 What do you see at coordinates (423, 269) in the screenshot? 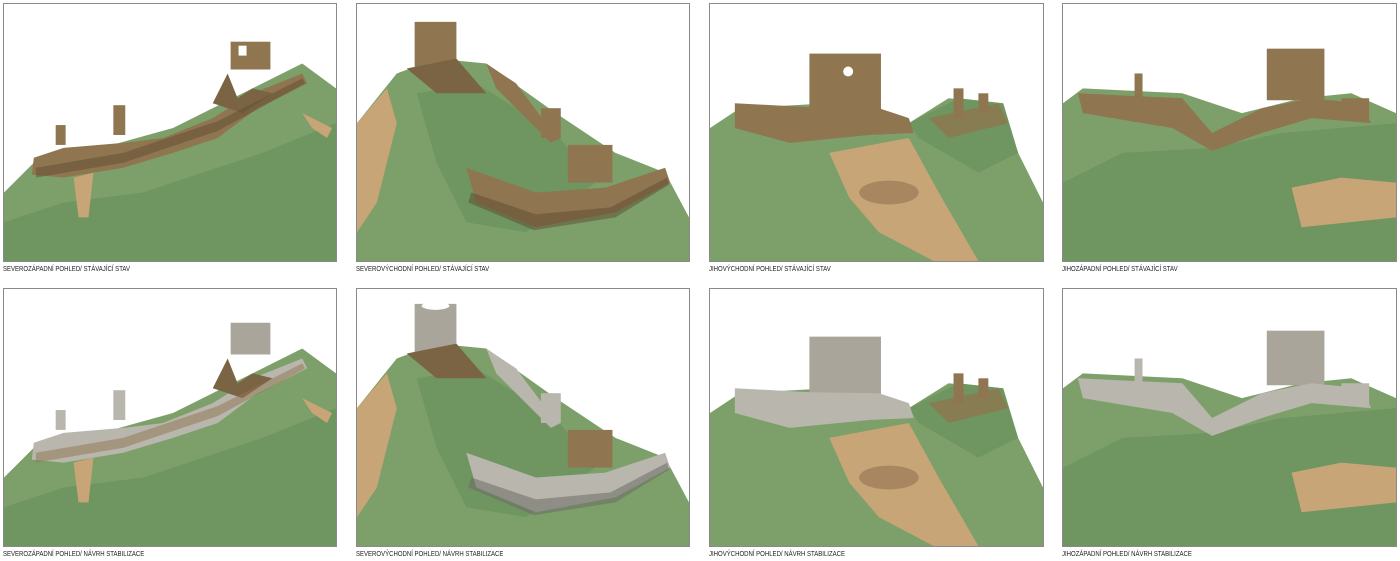
I see `caption: SEVEROVÝCHODNÍ POHLED/ STÁVAJÍCÍ STAV` at bounding box center [423, 269].